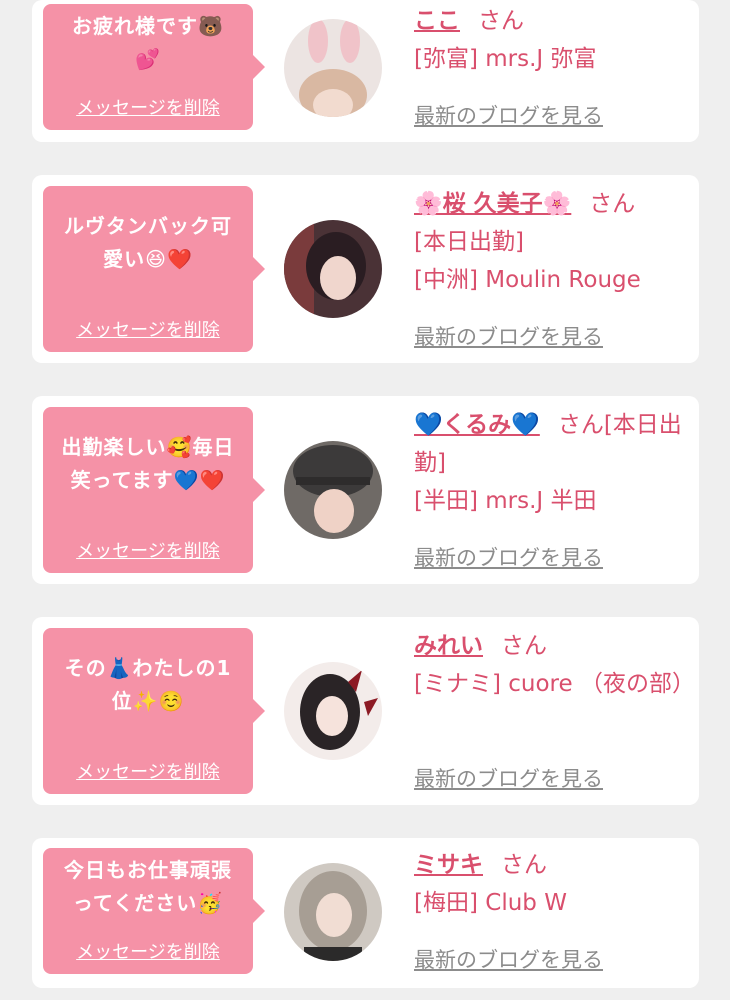 This screenshot has width=730, height=1000. Describe the element at coordinates (448, 865) in the screenshot. I see `cast-name-link: ミサキ` at that location.